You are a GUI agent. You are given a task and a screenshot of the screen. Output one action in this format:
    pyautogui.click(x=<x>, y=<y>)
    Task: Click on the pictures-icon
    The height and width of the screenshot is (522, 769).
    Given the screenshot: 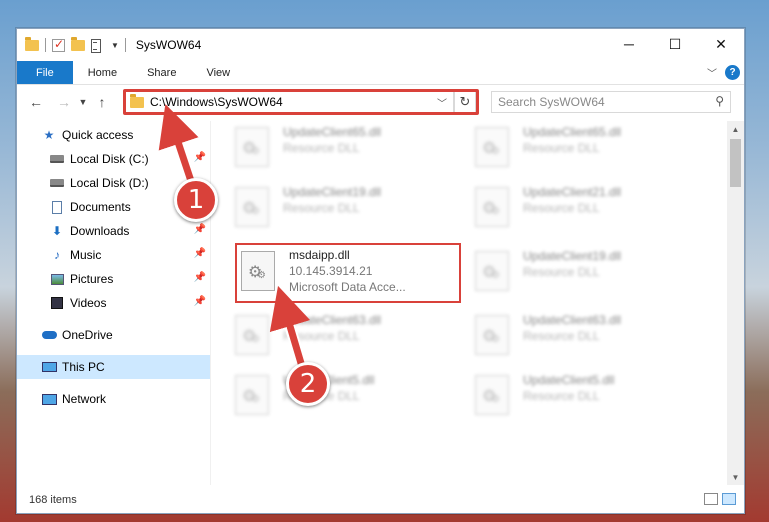 What is the action you would take?
    pyautogui.click(x=57, y=279)
    